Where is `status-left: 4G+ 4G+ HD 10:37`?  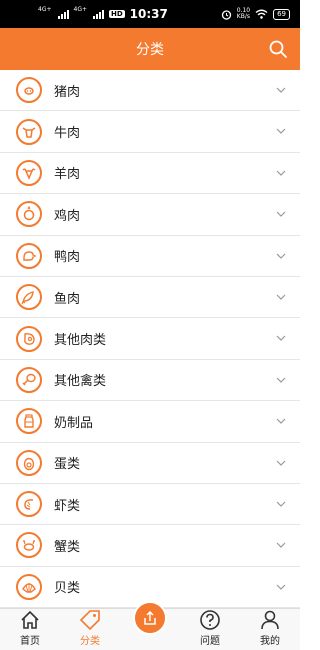 status-left: 4G+ 4G+ HD 10:37 is located at coordinates (103, 14).